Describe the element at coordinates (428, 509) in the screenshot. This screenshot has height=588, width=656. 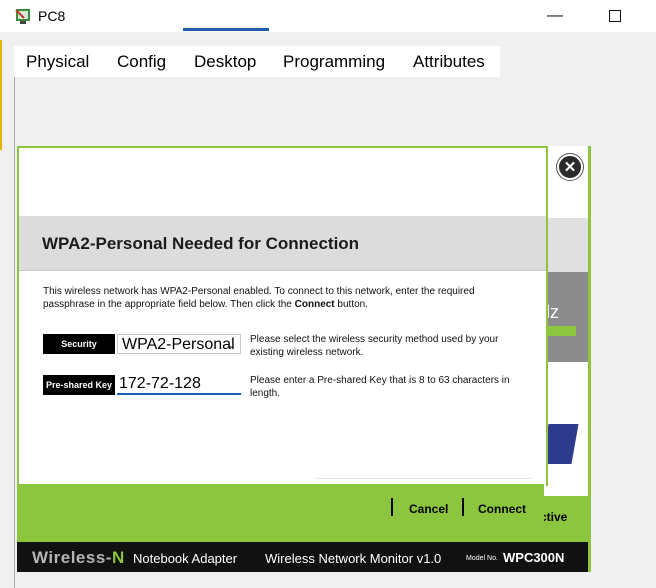
I see `cancel-button: Cancel` at that location.